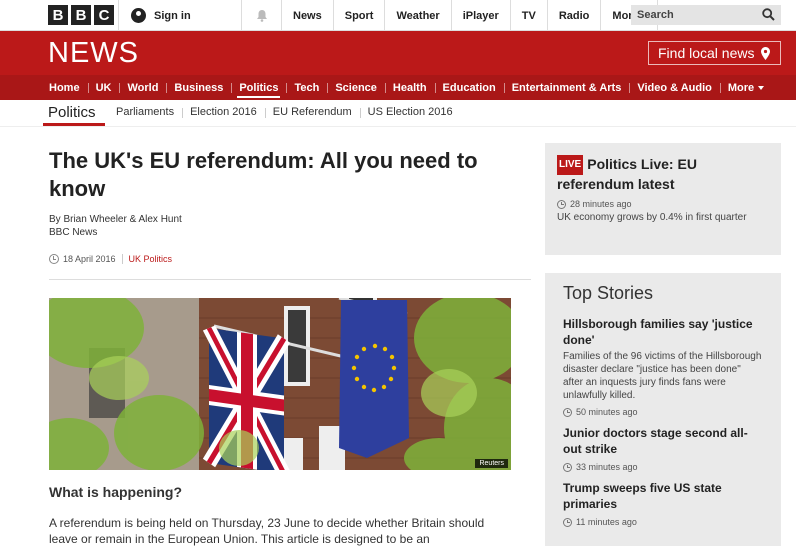  What do you see at coordinates (223, 112) in the screenshot?
I see `sub-nav-election-2016: Election 2016` at bounding box center [223, 112].